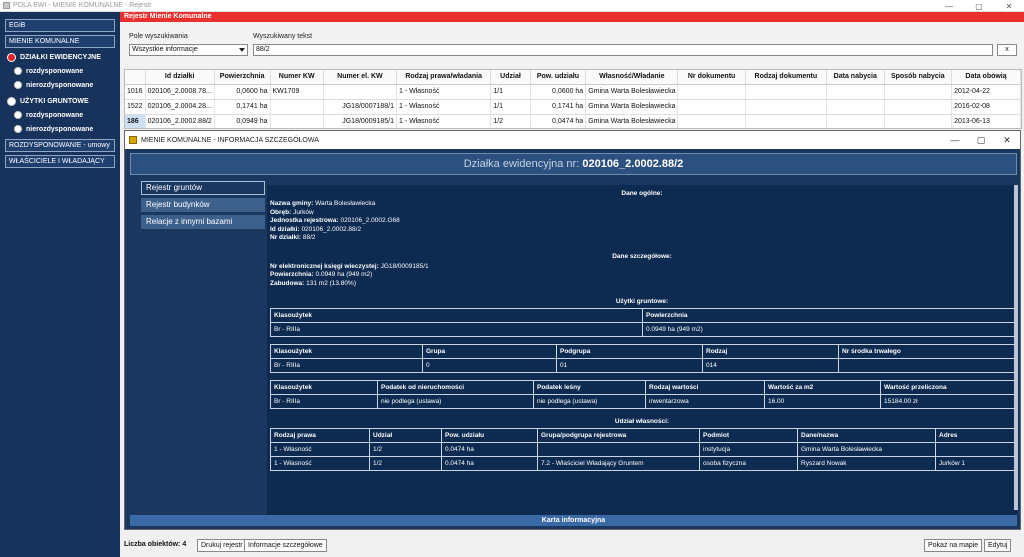  What do you see at coordinates (975, 463) in the screenshot?
I see `td-adres: Jurków 1` at bounding box center [975, 463].